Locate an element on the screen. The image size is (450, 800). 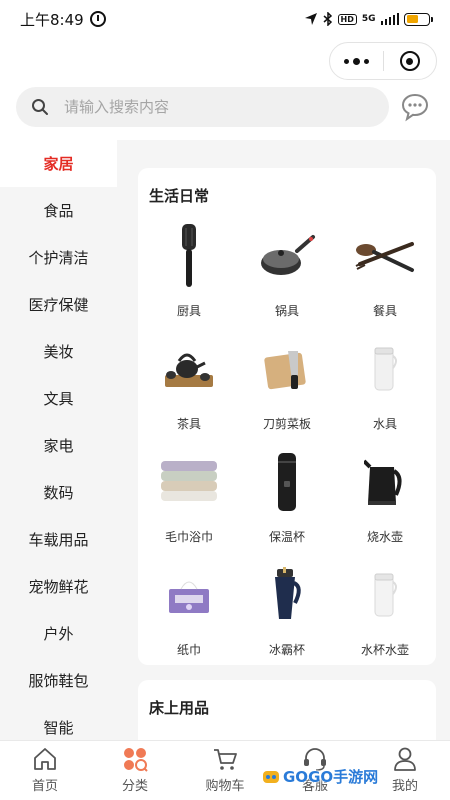
hd-badge: HD is located at coordinates (347, 19).